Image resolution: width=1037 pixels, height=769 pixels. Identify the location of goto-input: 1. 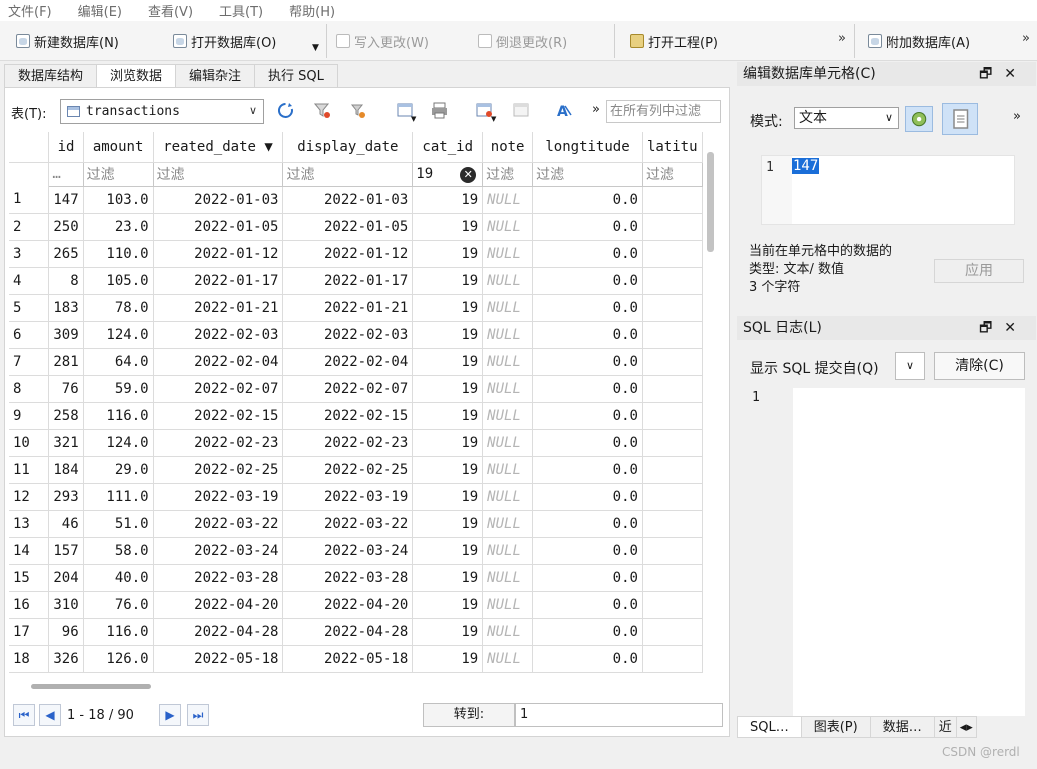
(619, 715).